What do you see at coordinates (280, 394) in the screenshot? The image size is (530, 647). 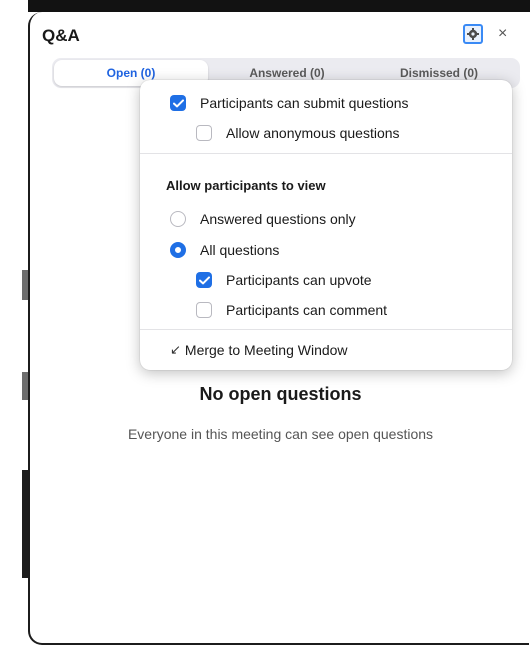 I see `empty-state-title: No open questions` at bounding box center [280, 394].